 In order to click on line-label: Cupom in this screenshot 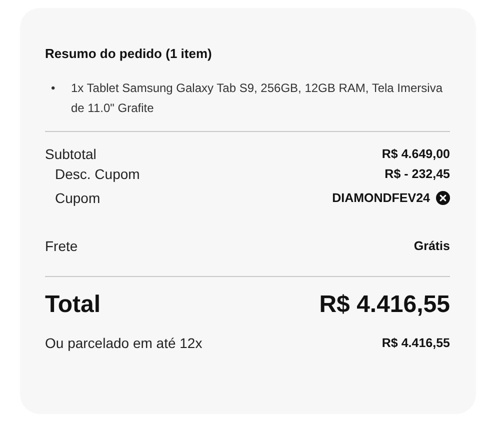, I will do `click(77, 198)`.